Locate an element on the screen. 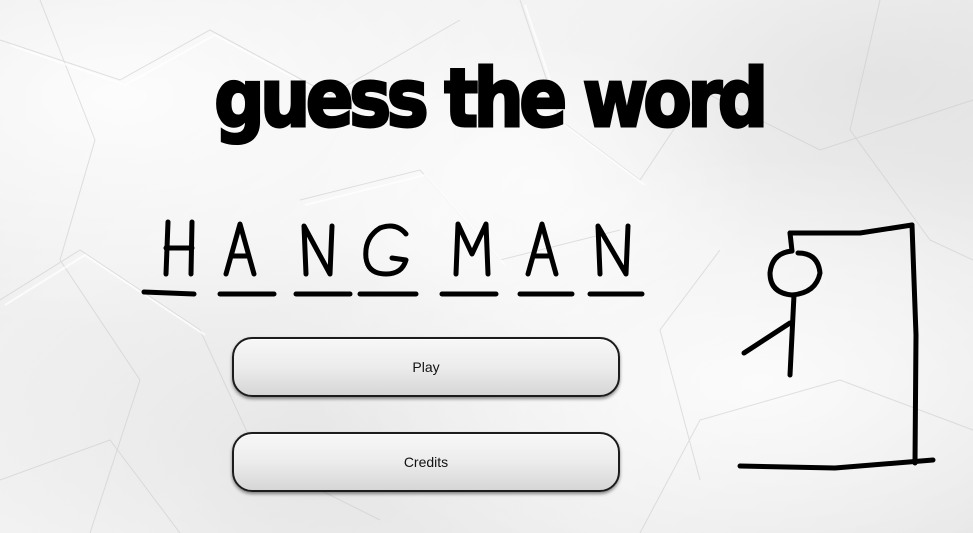 The height and width of the screenshot is (533, 973). logo-letter-a2 is located at coordinates (546, 259).